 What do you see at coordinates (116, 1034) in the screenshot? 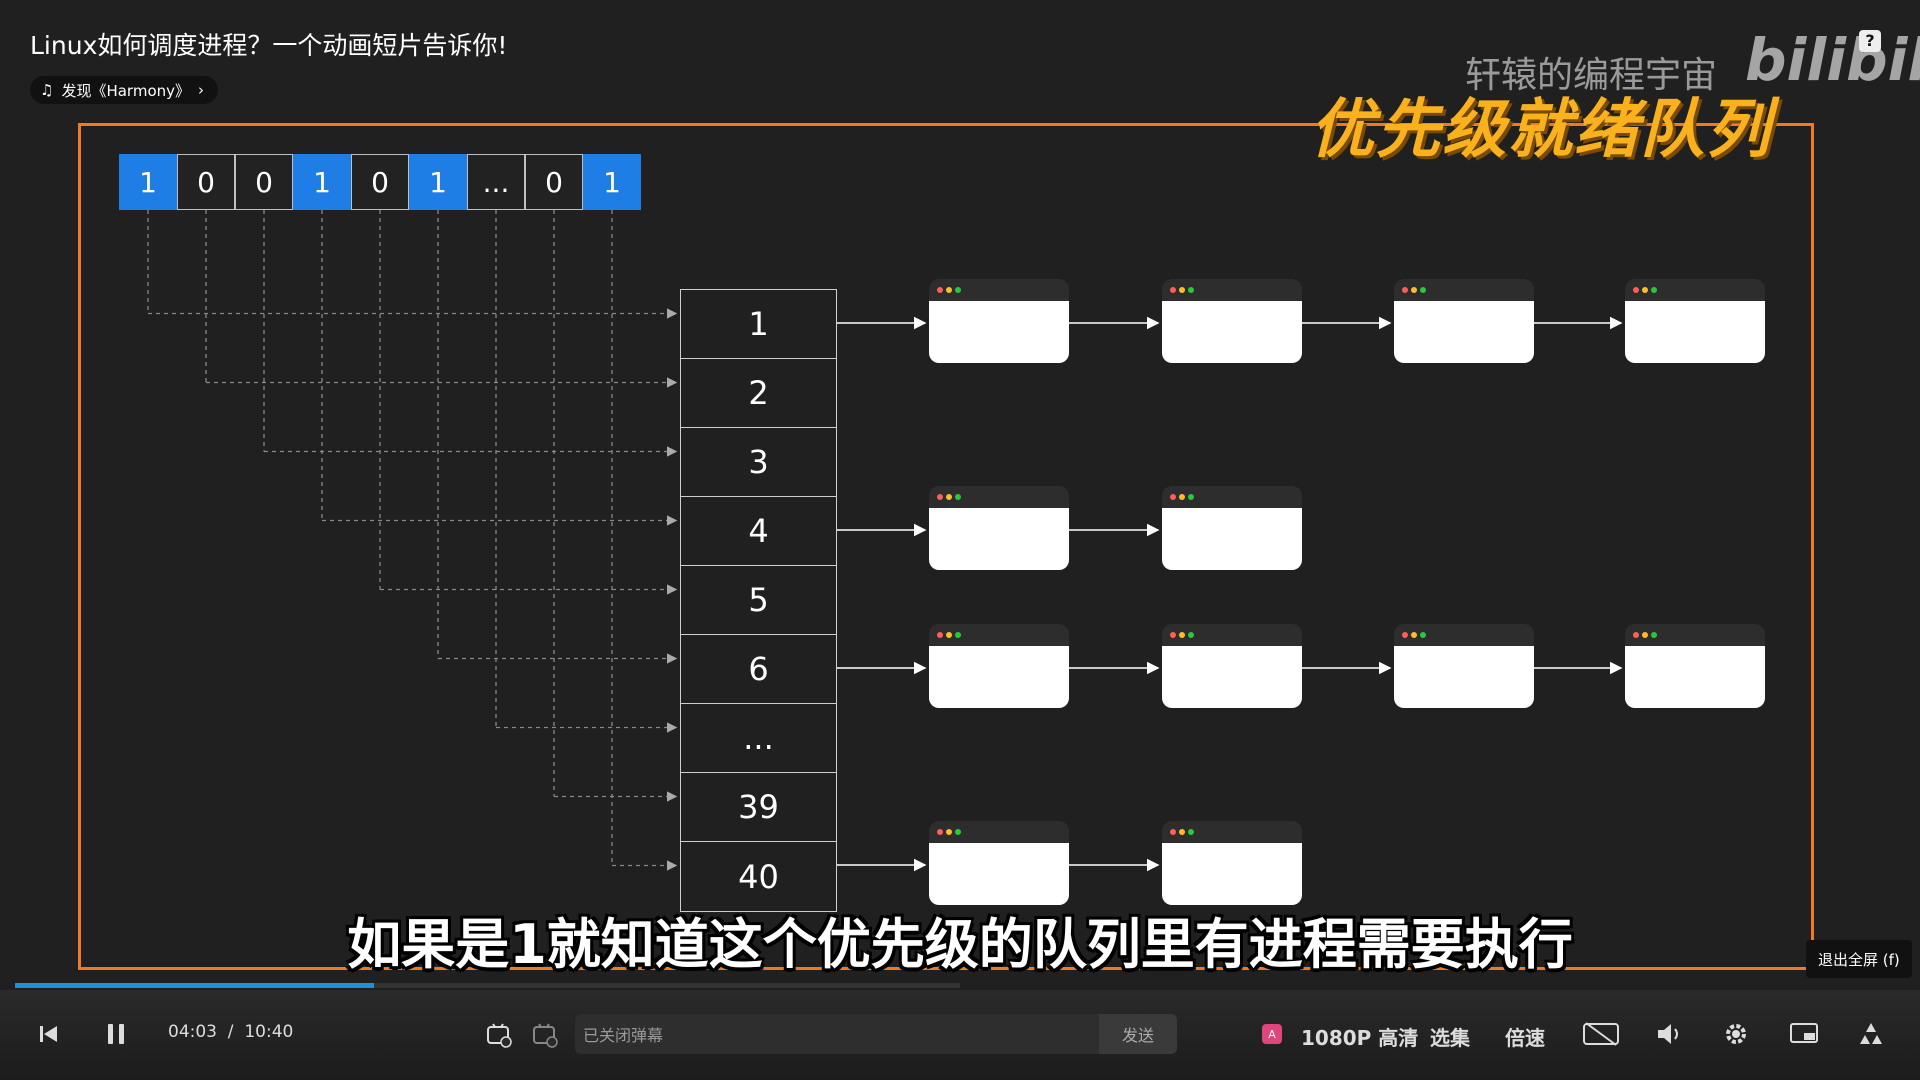
I see `pause-icon` at bounding box center [116, 1034].